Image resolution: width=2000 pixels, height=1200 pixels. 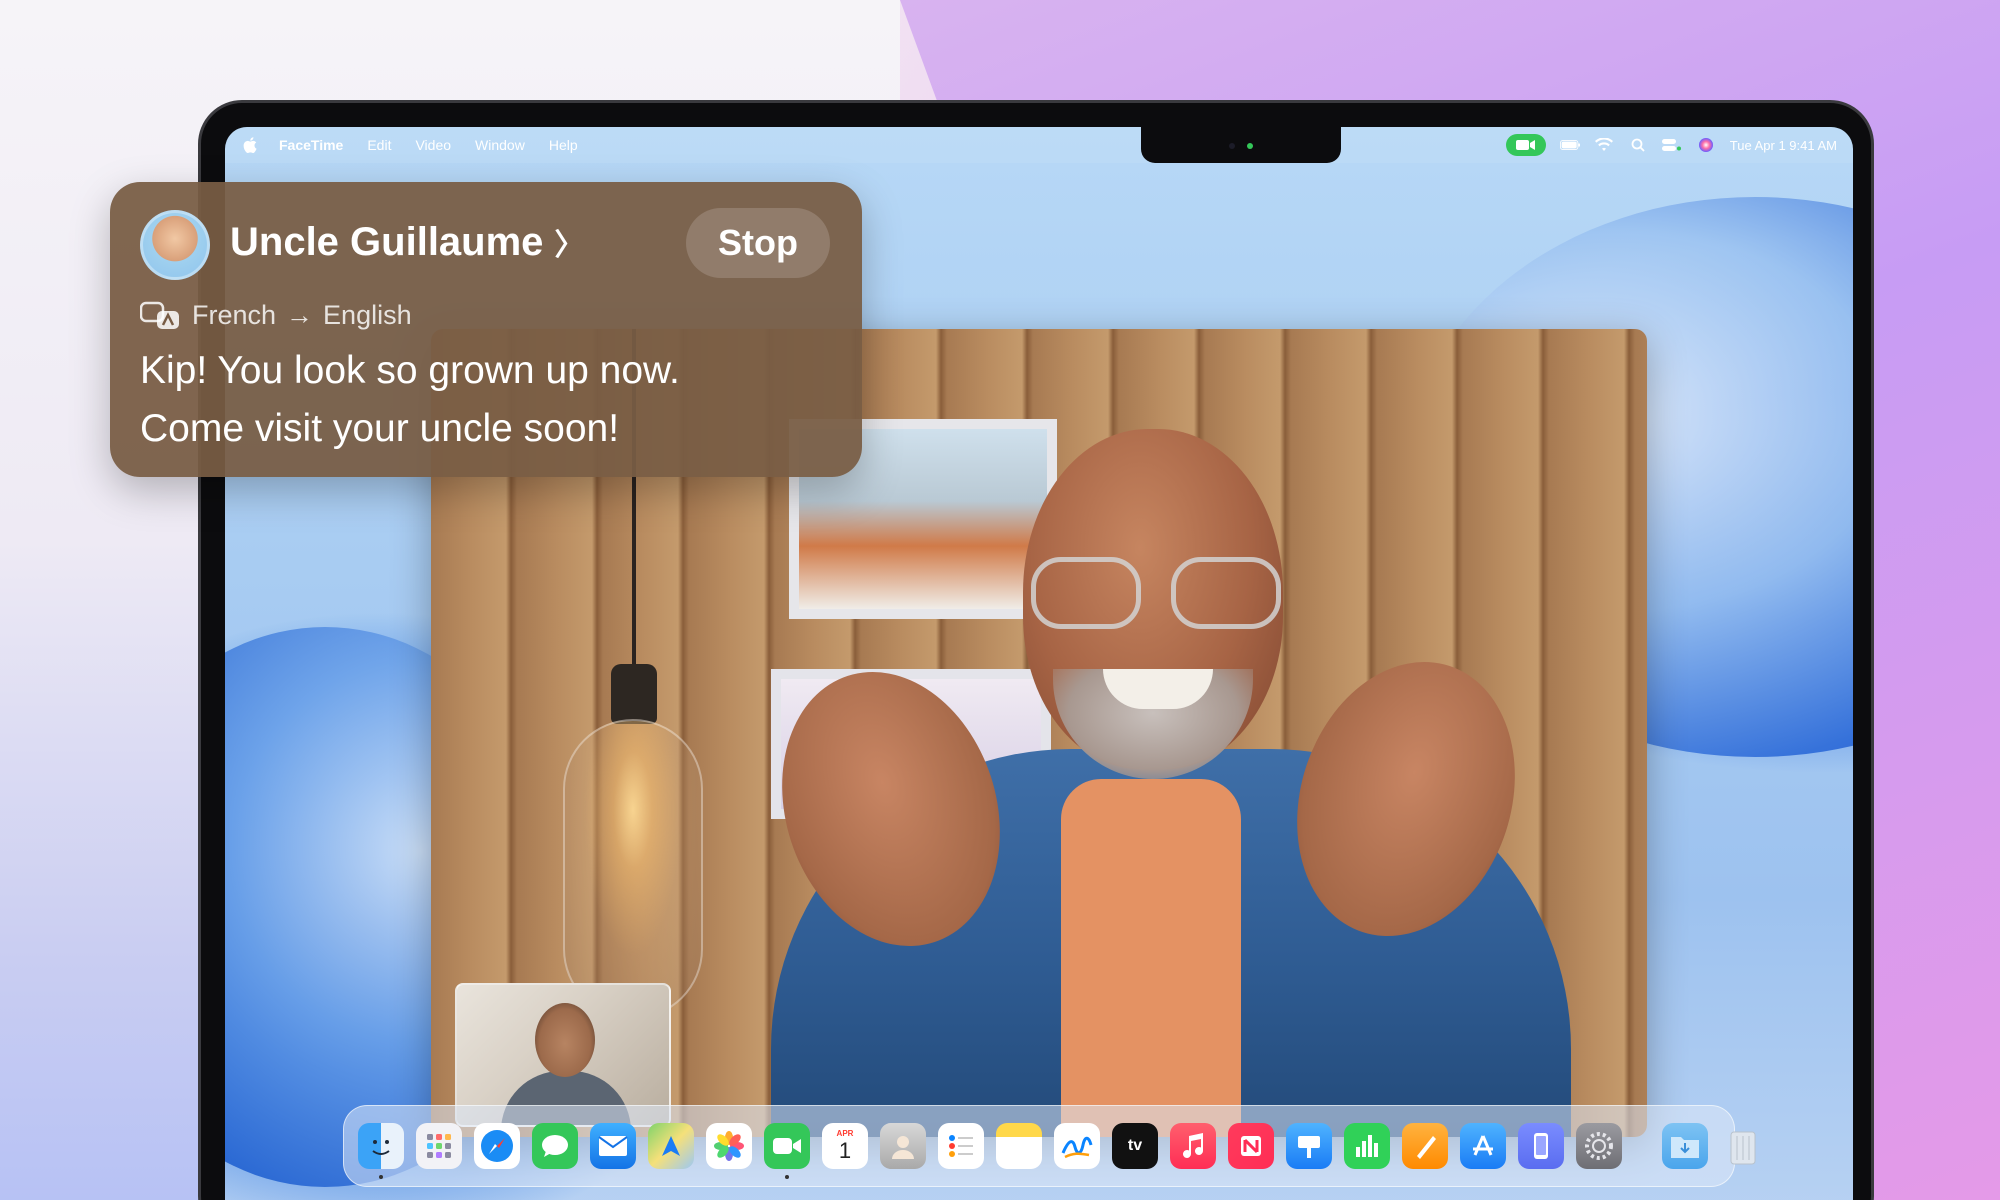 What do you see at coordinates (497, 1146) in the screenshot?
I see `safari-icon` at bounding box center [497, 1146].